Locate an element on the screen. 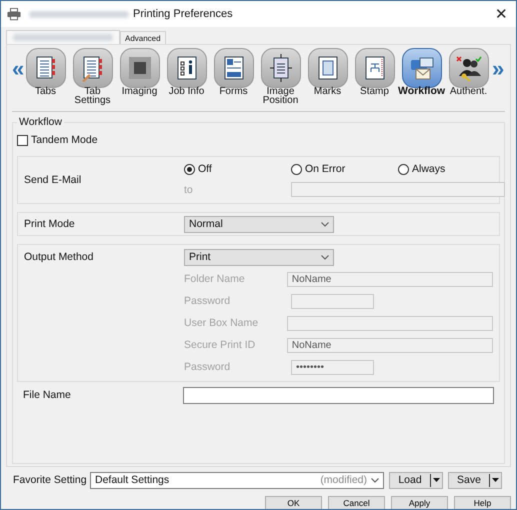 The image size is (517, 510). radio-label: On Error is located at coordinates (325, 169).